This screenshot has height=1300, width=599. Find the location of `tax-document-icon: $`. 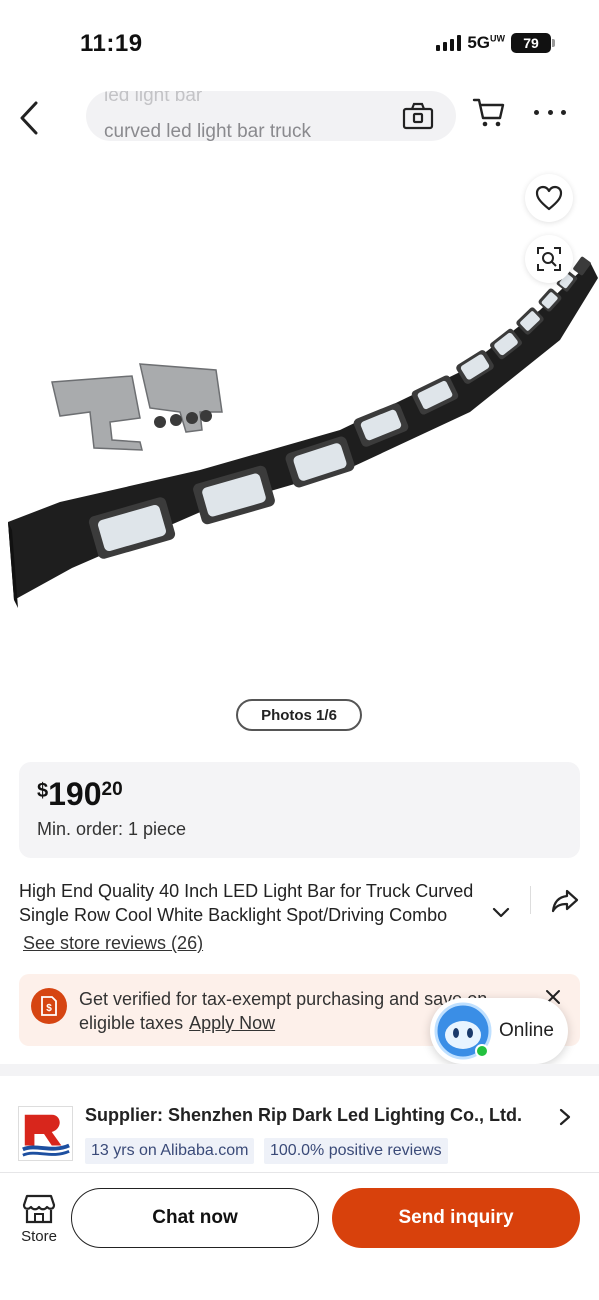

tax-document-icon: $ is located at coordinates (49, 1006).